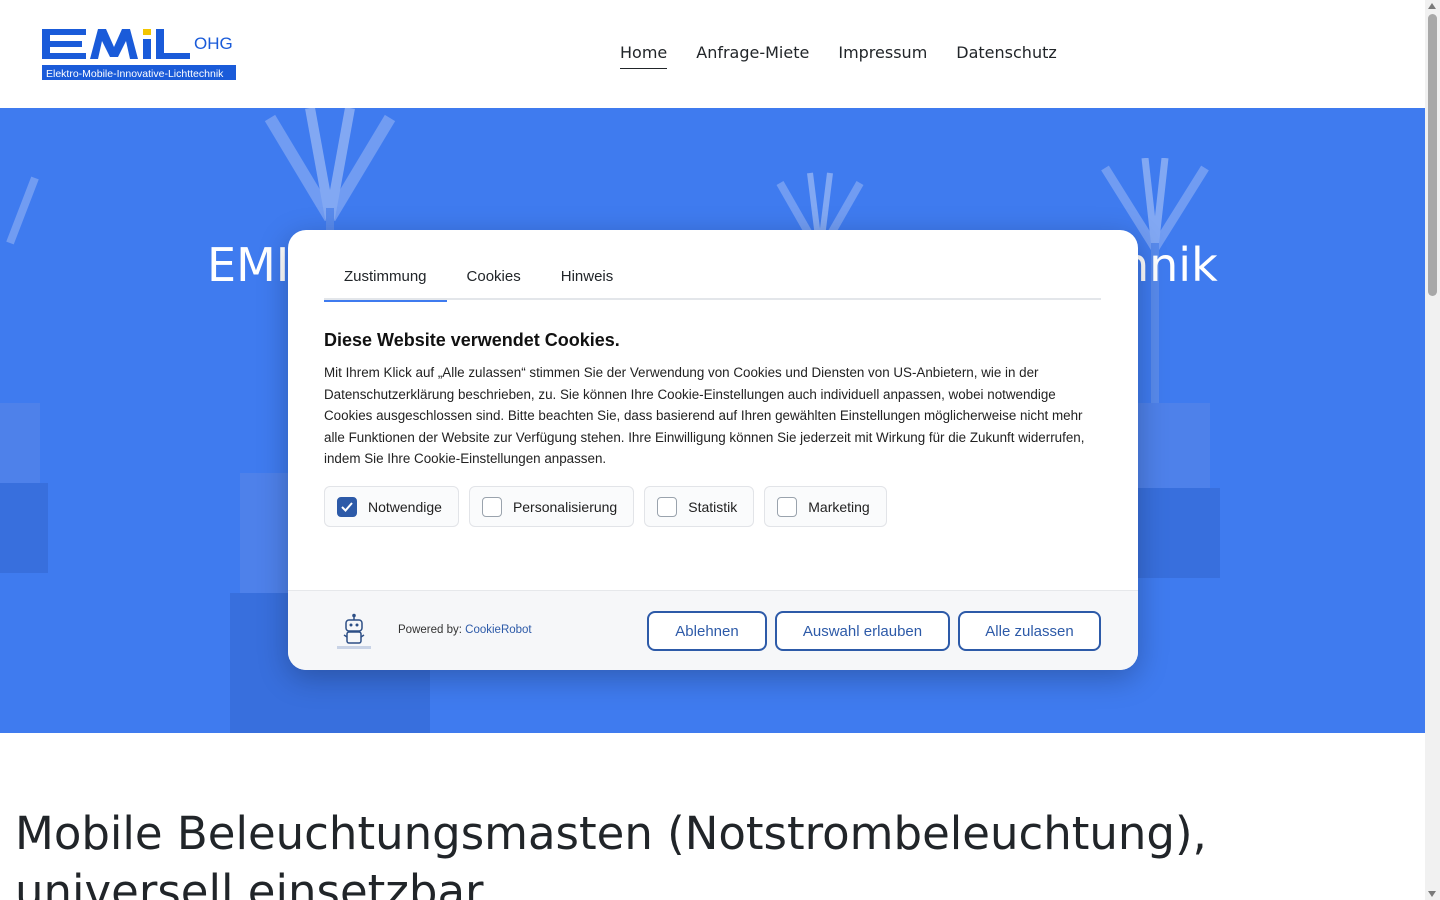 The height and width of the screenshot is (900, 1440). Describe the element at coordinates (1029, 631) in the screenshot. I see `allow-all-button: Alle zulassen` at that location.